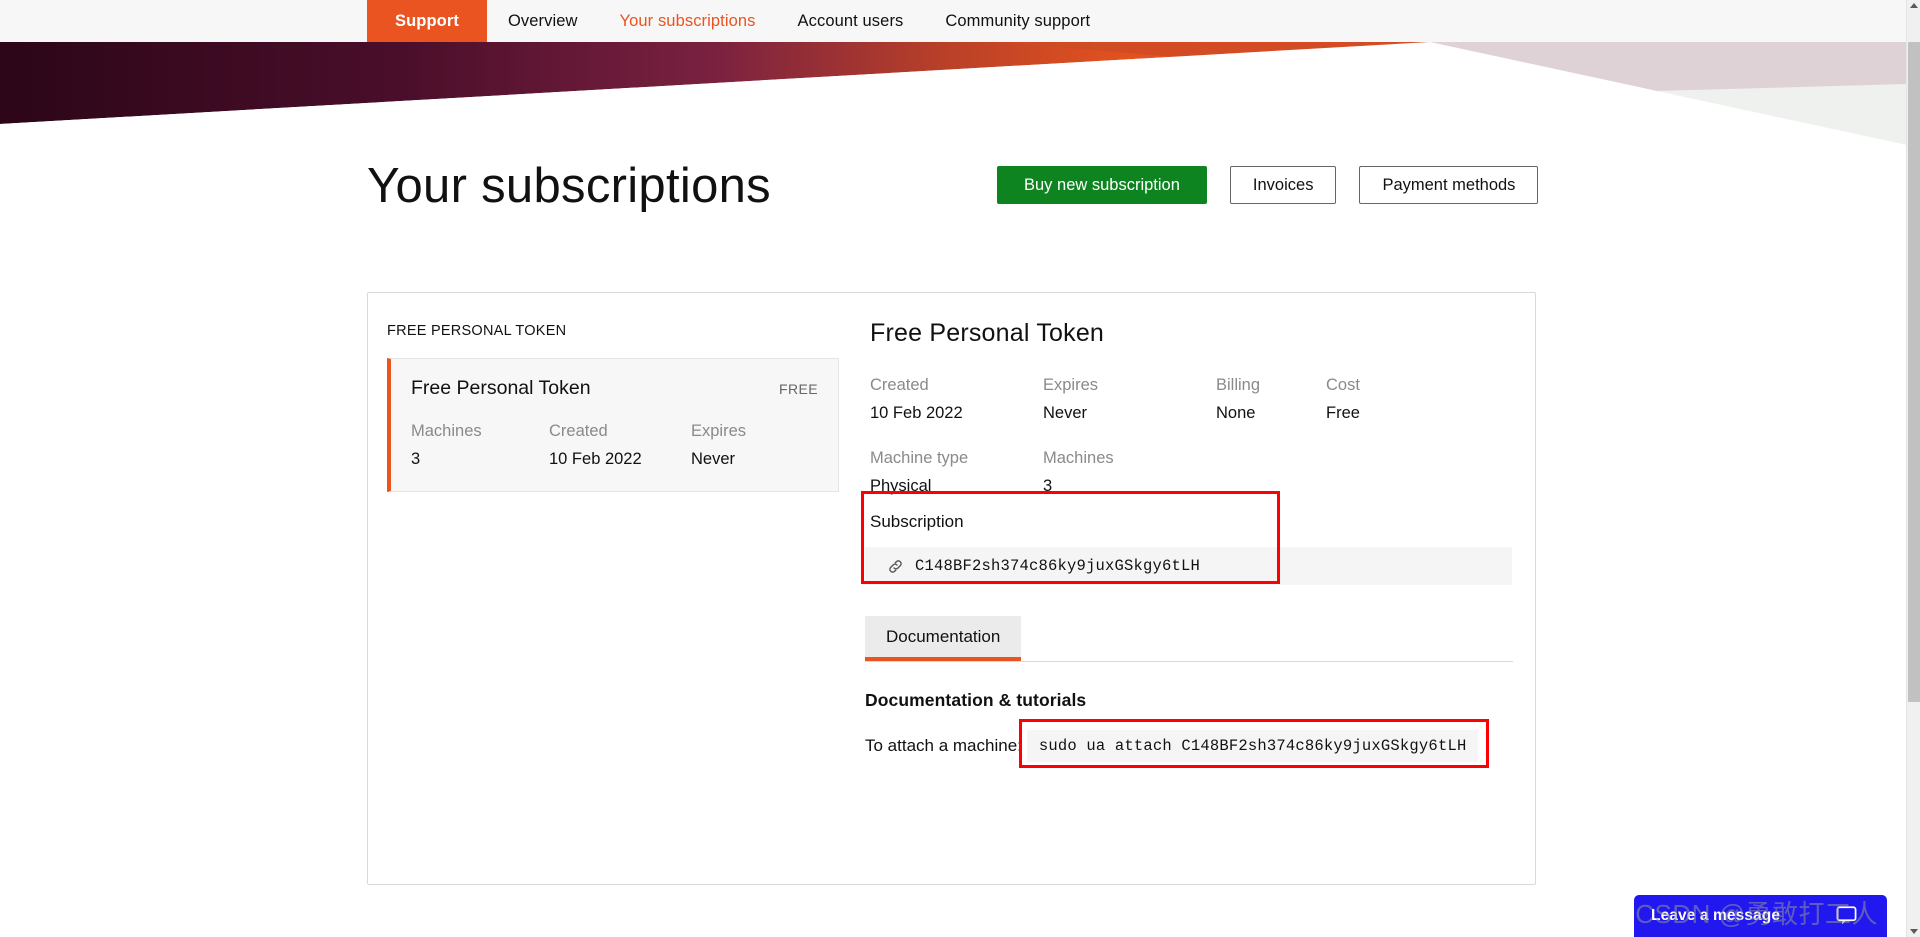 This screenshot has width=1920, height=937. What do you see at coordinates (1048, 486) in the screenshot?
I see `detail-machines-value: 3` at bounding box center [1048, 486].